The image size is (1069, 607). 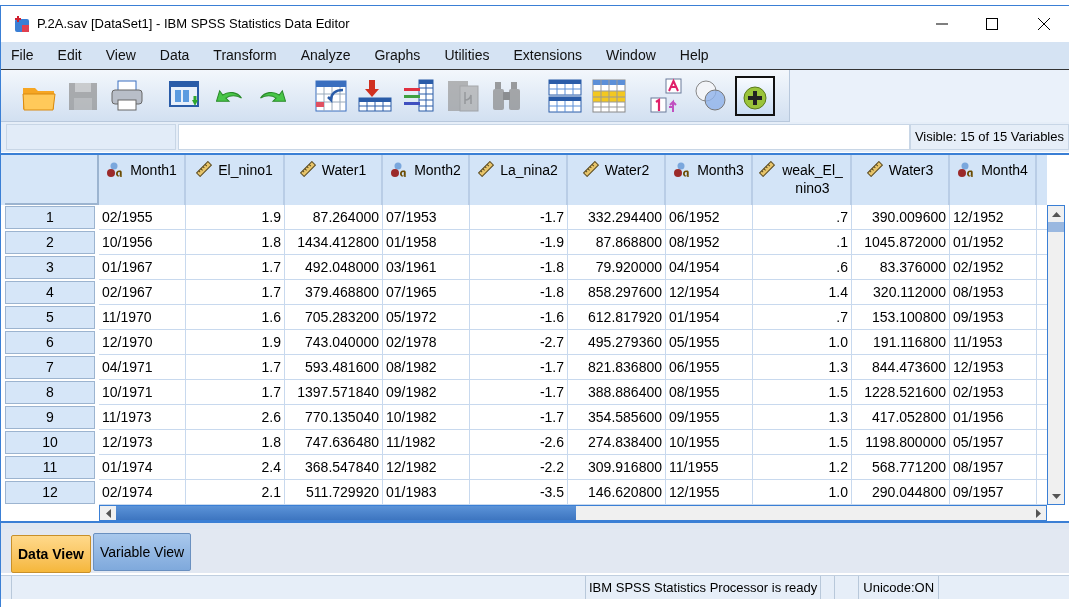 What do you see at coordinates (573, 513) in the screenshot?
I see `horizontal-scrollbar` at bounding box center [573, 513].